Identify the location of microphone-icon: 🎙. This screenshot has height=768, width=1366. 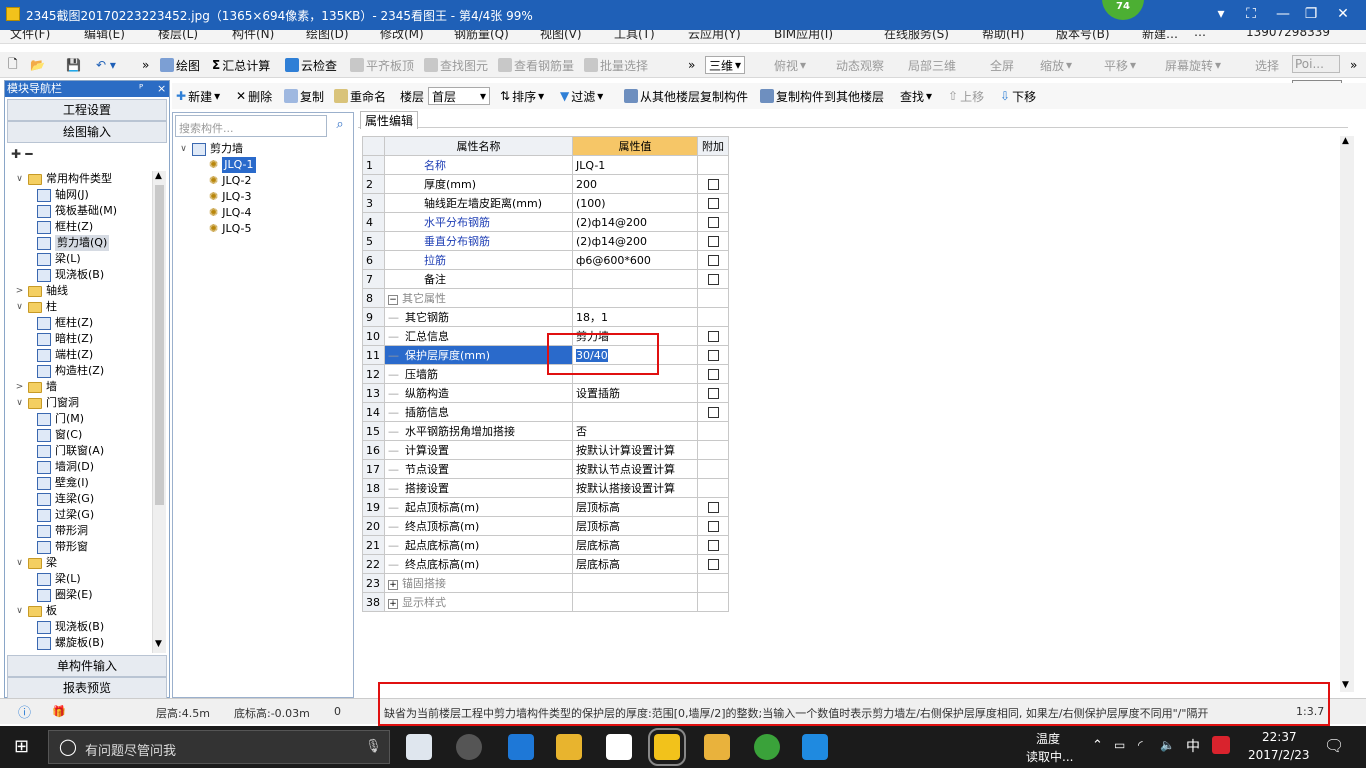
(373, 746).